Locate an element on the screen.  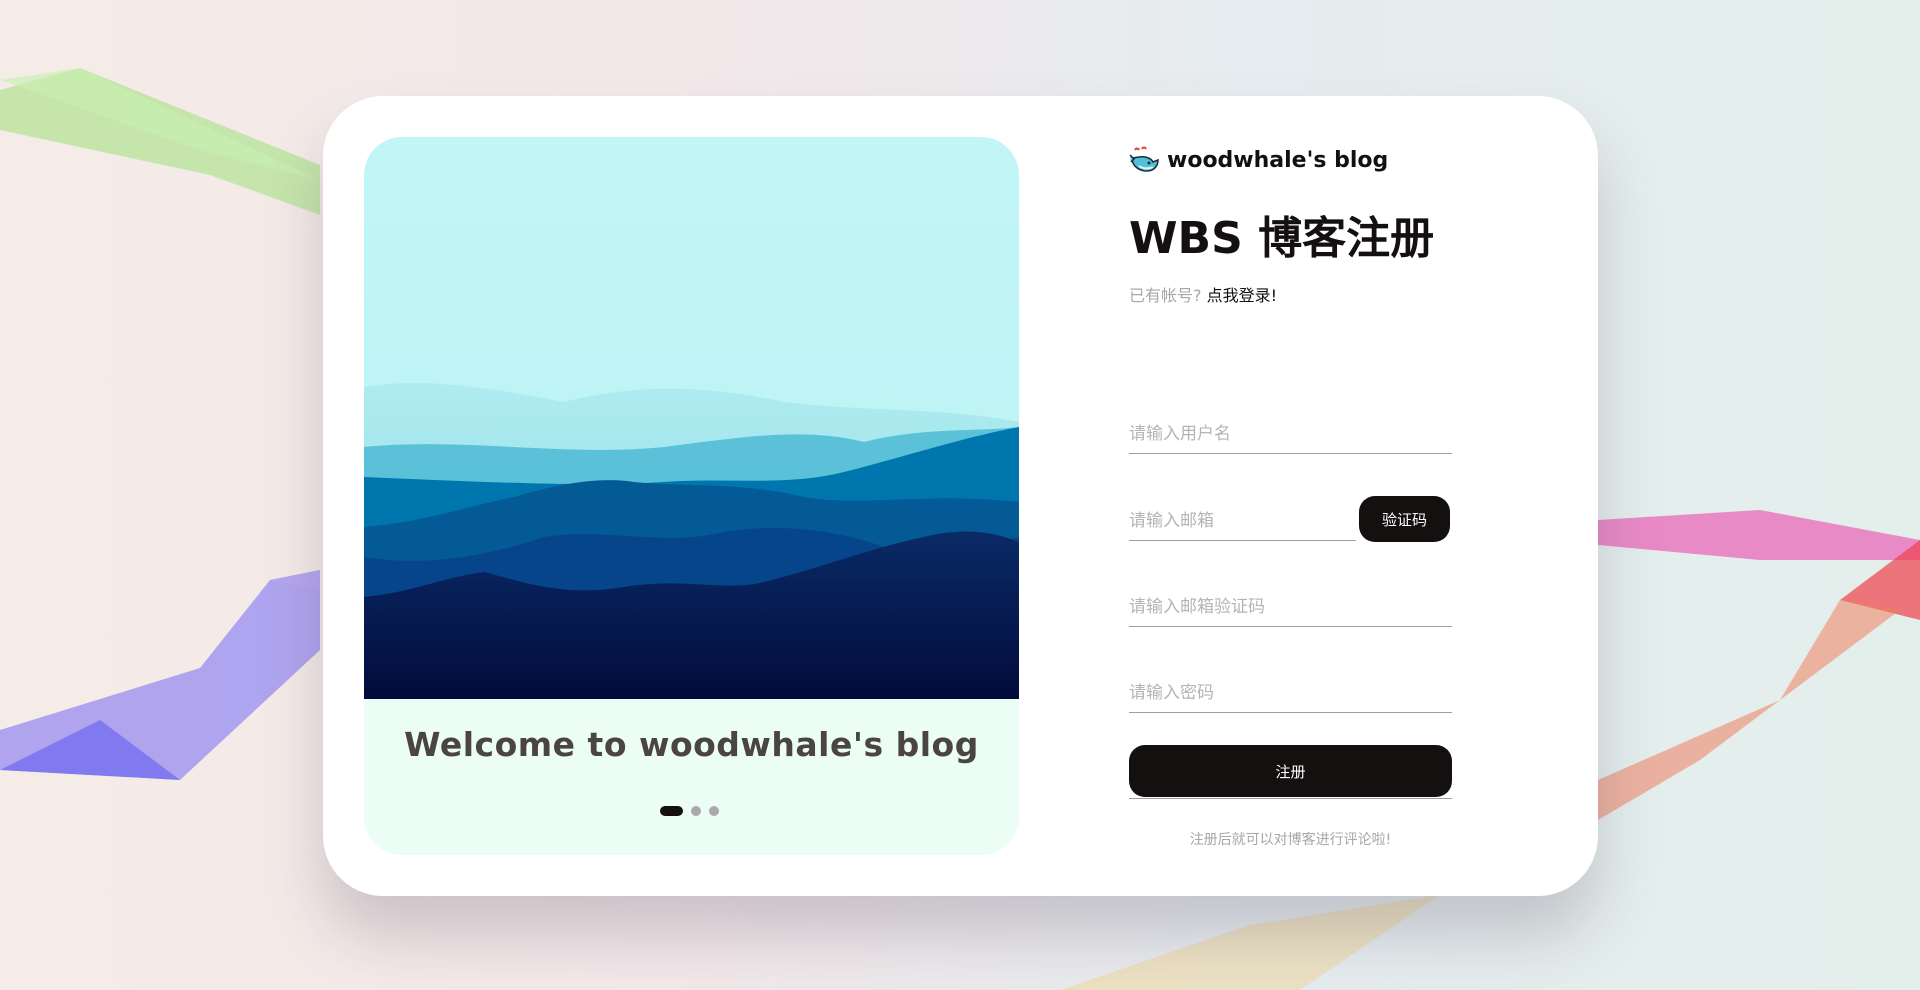
whale-icon is located at coordinates (1144, 159).